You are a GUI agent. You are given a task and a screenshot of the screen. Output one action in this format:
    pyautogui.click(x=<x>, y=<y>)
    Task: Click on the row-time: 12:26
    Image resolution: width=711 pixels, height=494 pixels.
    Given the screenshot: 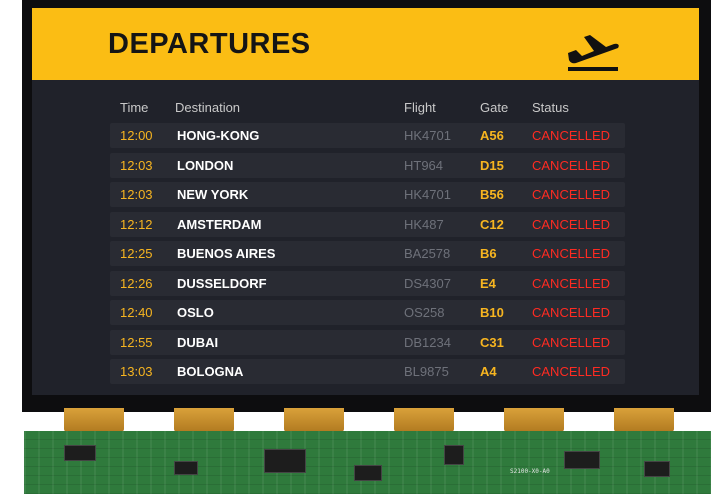 What is the action you would take?
    pyautogui.click(x=136, y=283)
    